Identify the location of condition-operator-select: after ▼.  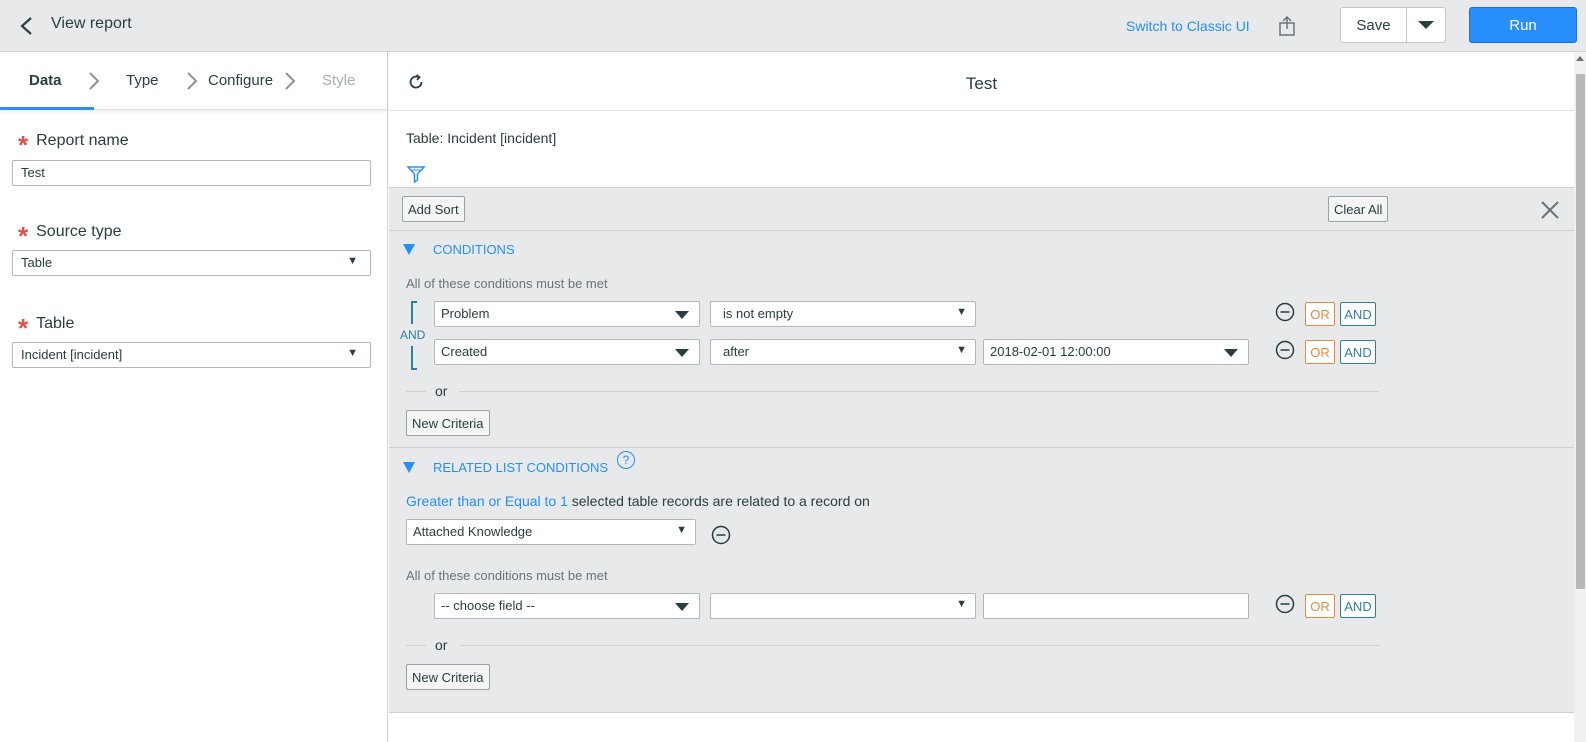
(843, 352).